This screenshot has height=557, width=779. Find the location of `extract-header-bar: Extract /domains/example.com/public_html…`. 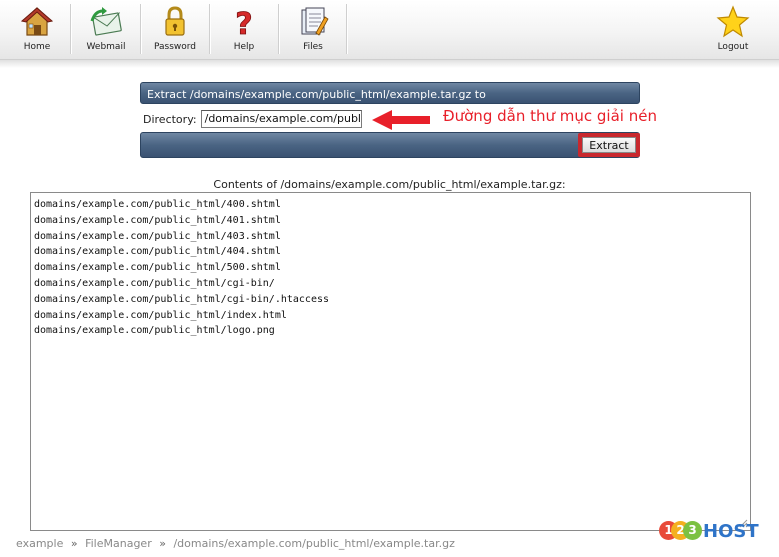

extract-header-bar: Extract /domains/example.com/public_html… is located at coordinates (390, 93).